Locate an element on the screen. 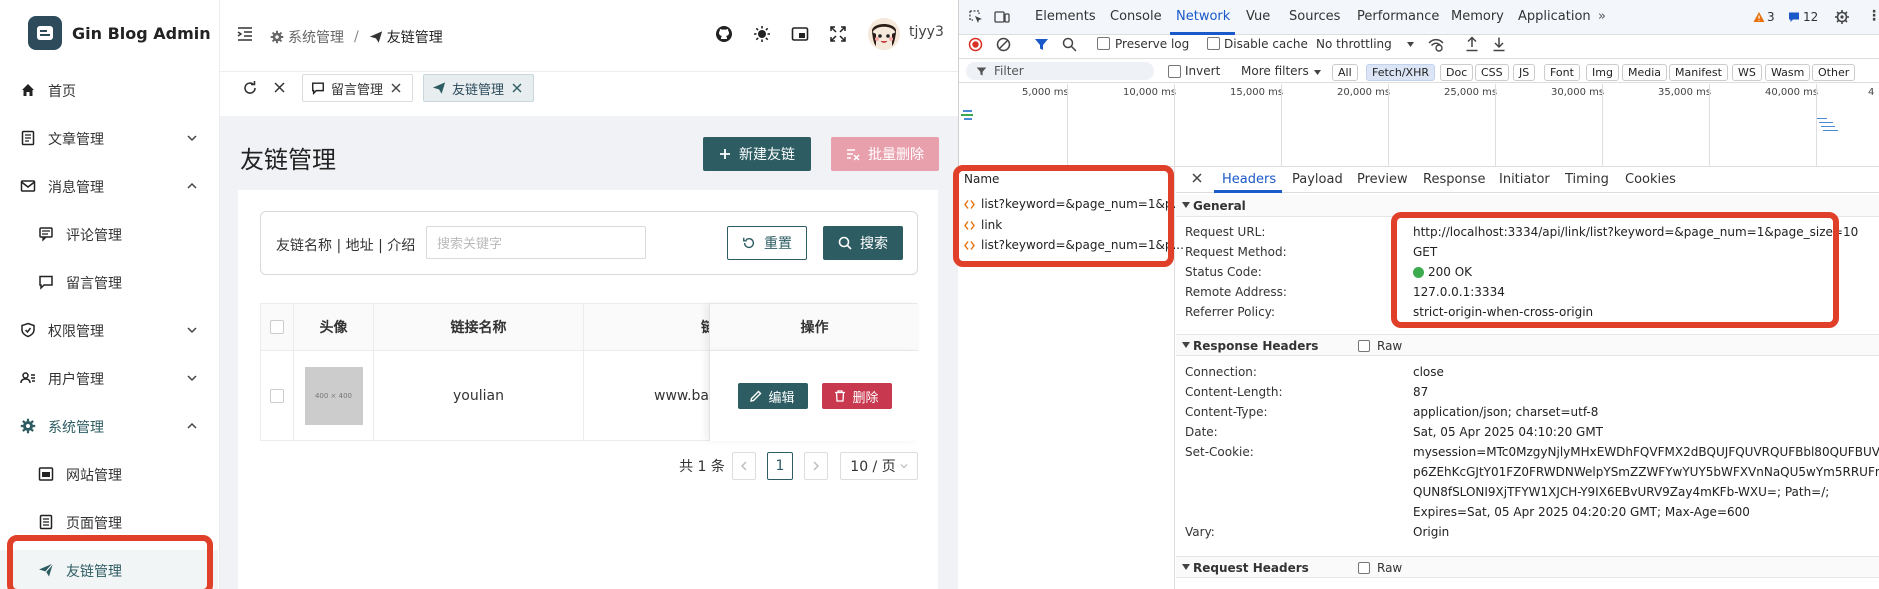 The width and height of the screenshot is (1879, 589). search-input: 搜索关键字 is located at coordinates (536, 242).